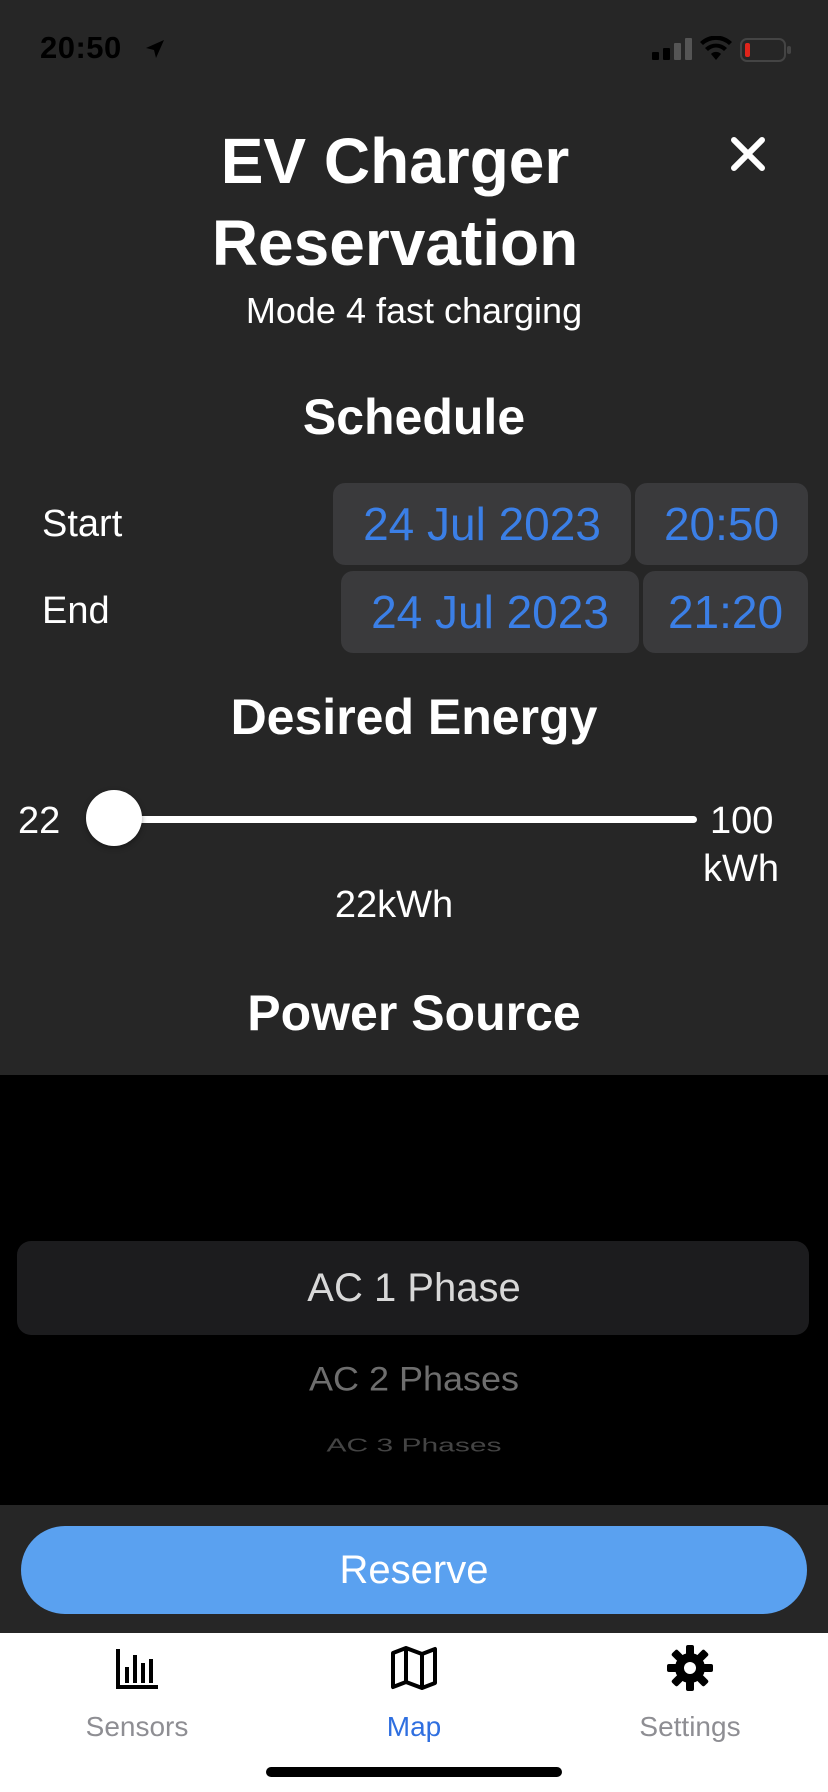 This screenshot has height=1792, width=828. What do you see at coordinates (414, 1288) in the screenshot?
I see `power-option-ac1: AC 1 Phase` at bounding box center [414, 1288].